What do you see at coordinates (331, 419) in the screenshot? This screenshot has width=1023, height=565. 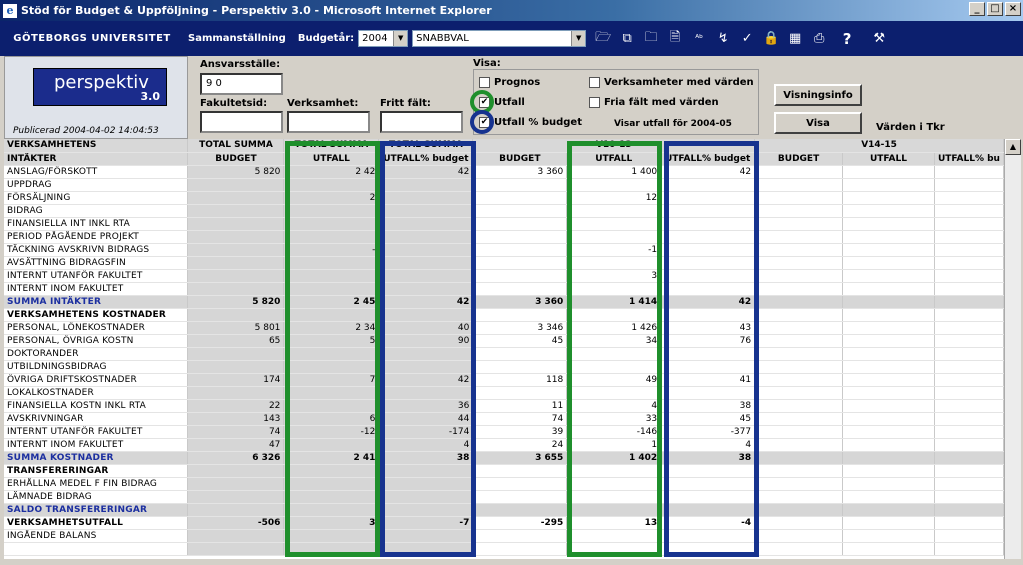 I see `table-cell: 6` at bounding box center [331, 419].